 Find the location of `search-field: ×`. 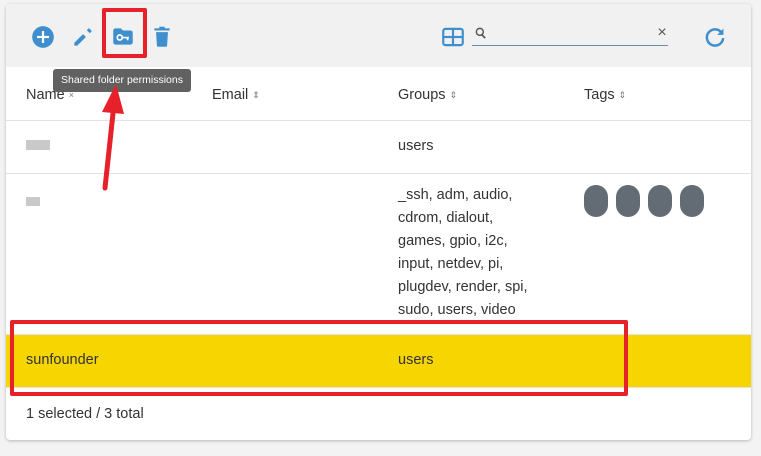

search-field: × is located at coordinates (570, 34).